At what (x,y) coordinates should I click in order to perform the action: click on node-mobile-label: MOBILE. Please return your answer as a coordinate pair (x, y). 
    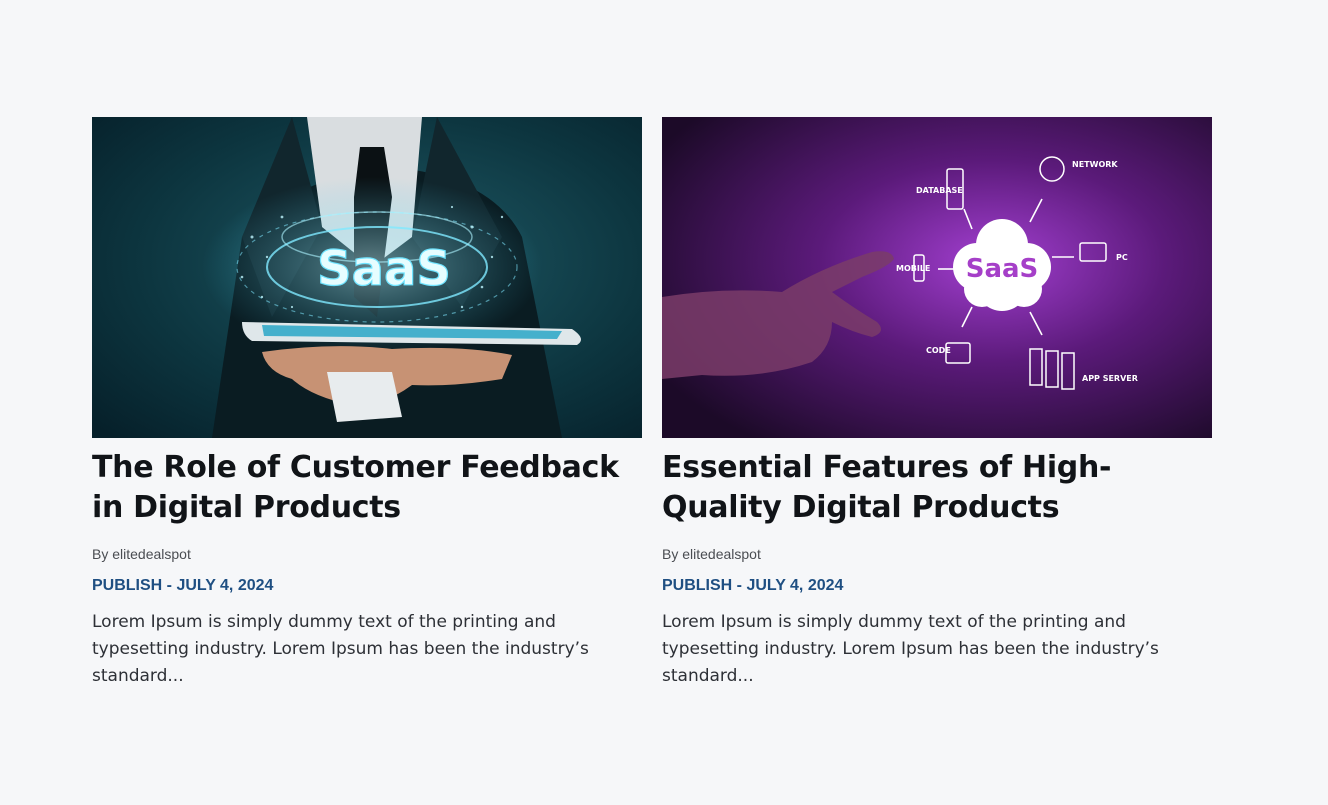
    Looking at the image, I should click on (913, 268).